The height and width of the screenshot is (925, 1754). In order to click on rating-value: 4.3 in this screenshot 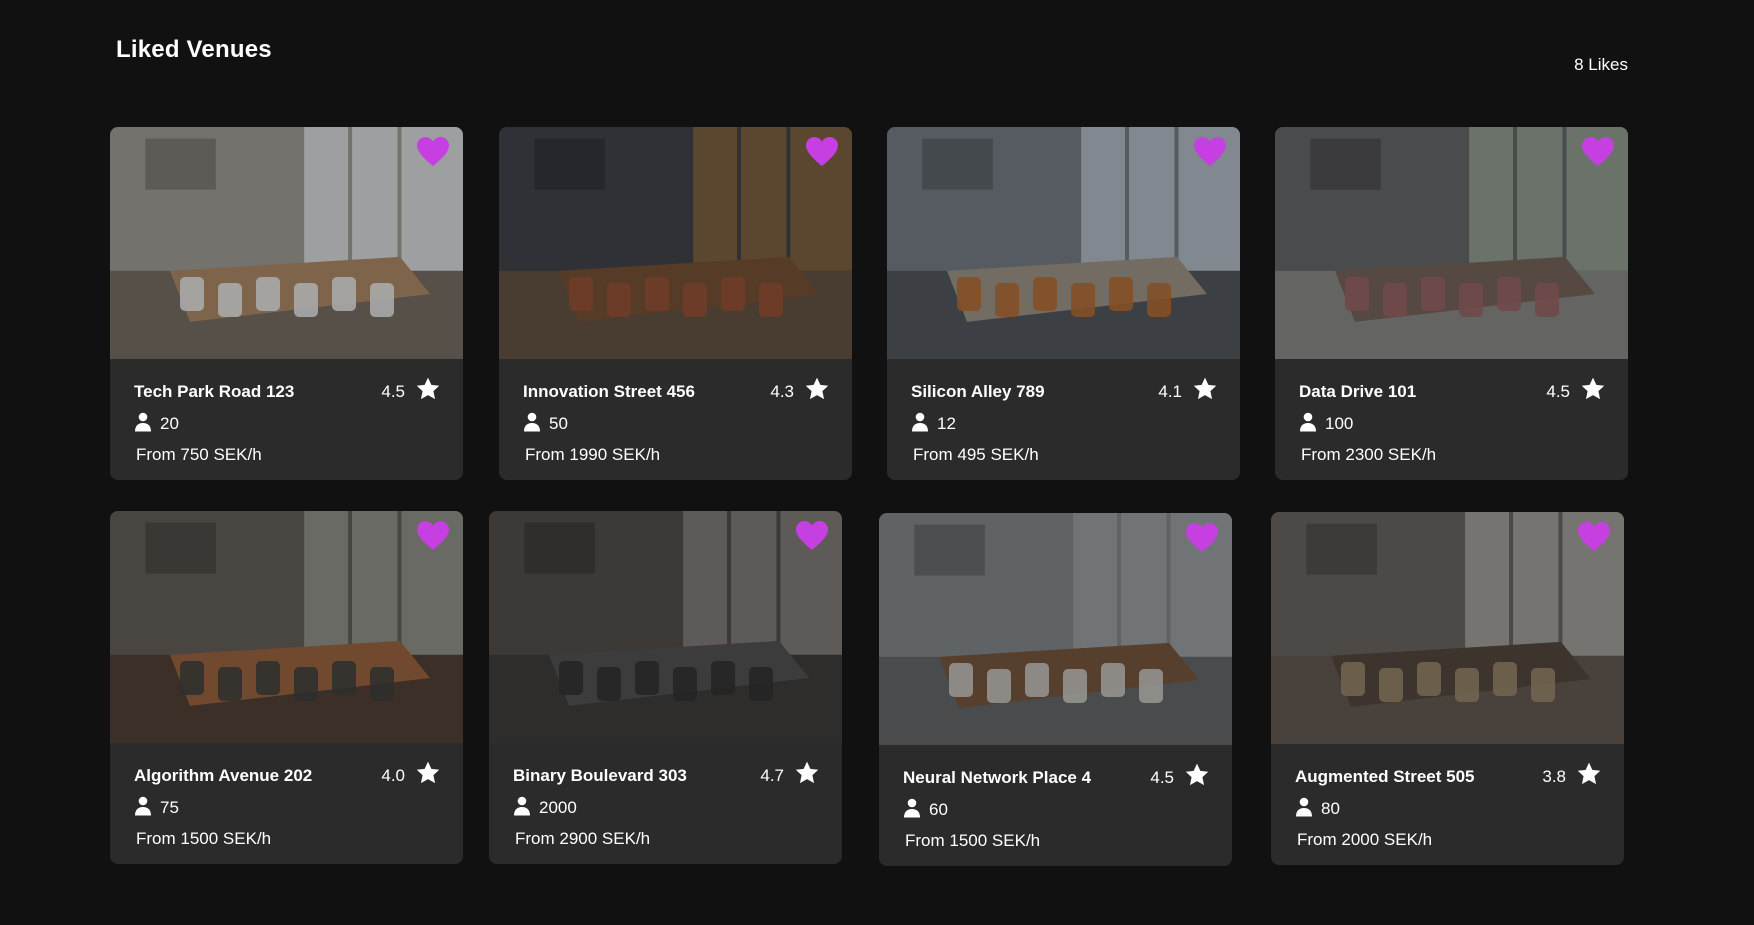, I will do `click(782, 391)`.